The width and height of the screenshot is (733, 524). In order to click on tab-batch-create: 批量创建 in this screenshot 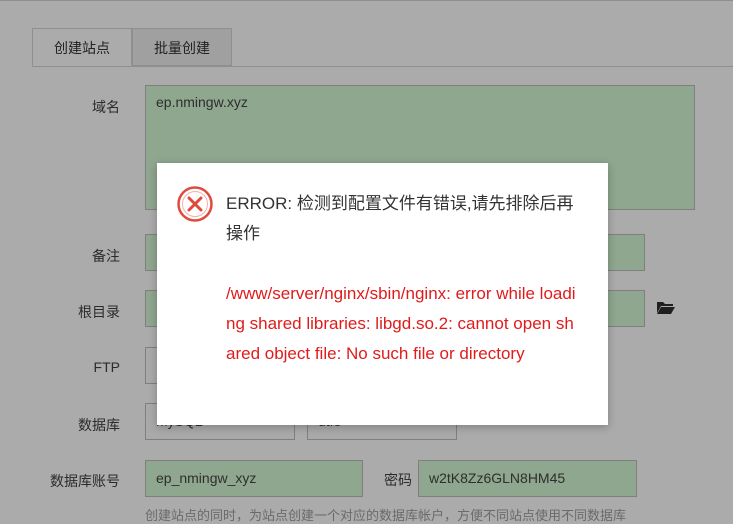, I will do `click(182, 47)`.